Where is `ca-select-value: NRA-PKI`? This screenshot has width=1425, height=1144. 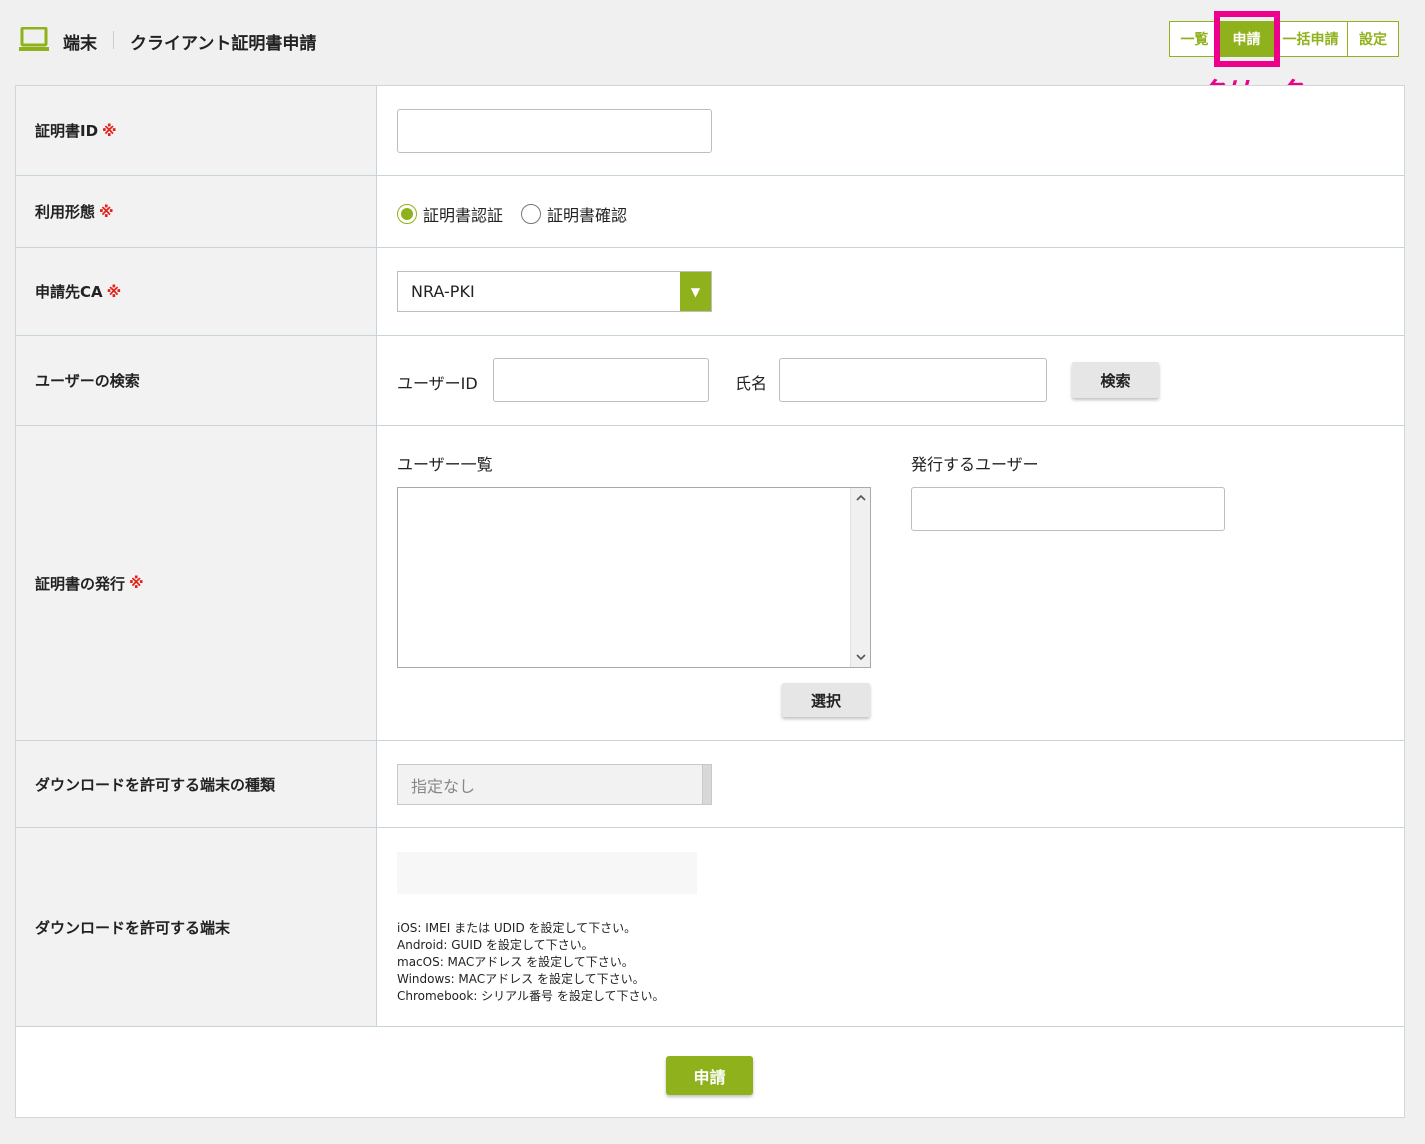 ca-select-value: NRA-PKI is located at coordinates (443, 291).